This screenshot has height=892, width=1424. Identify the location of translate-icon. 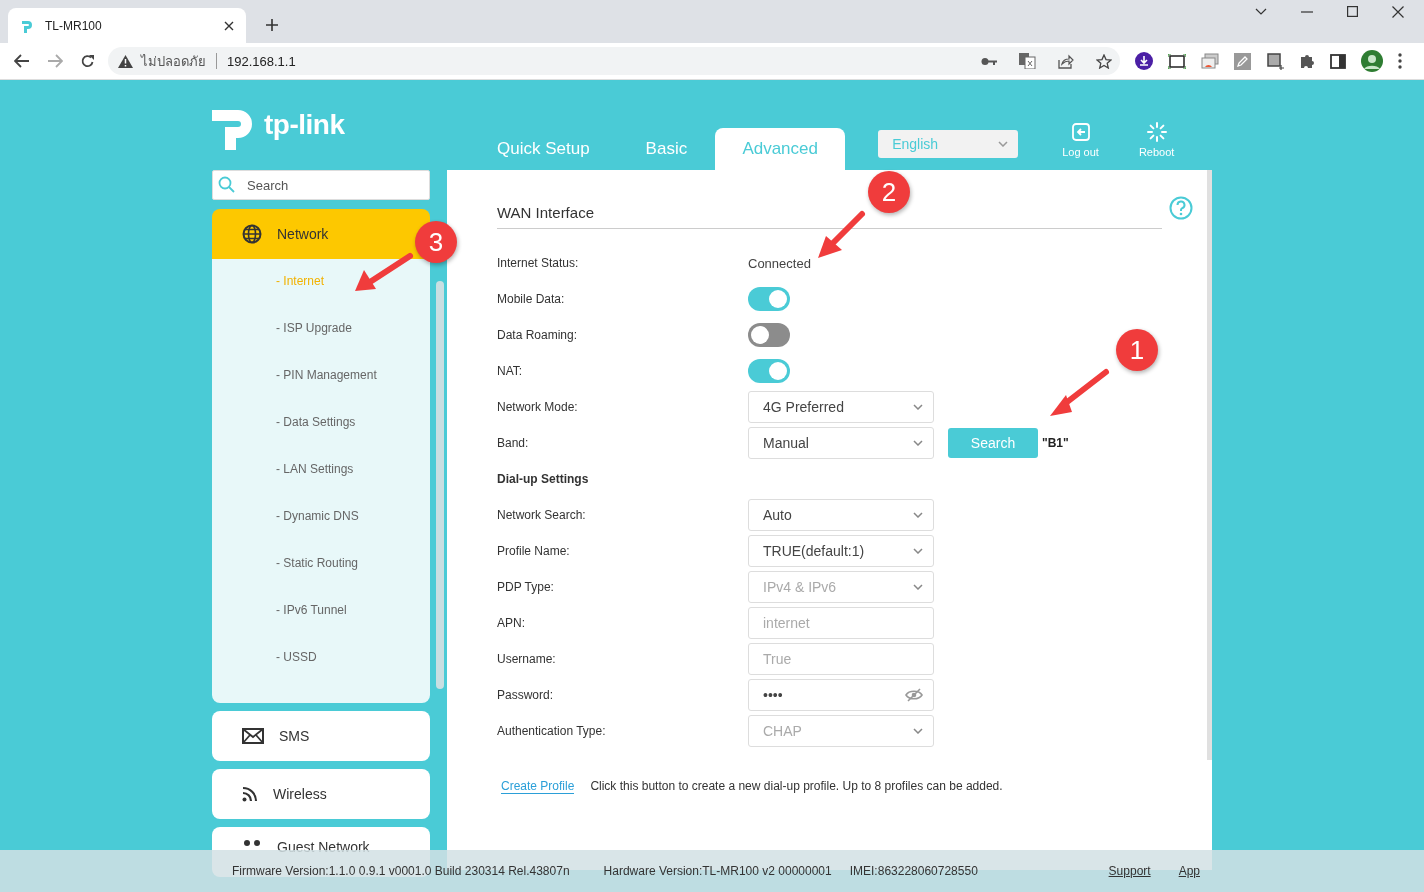
(1027, 61).